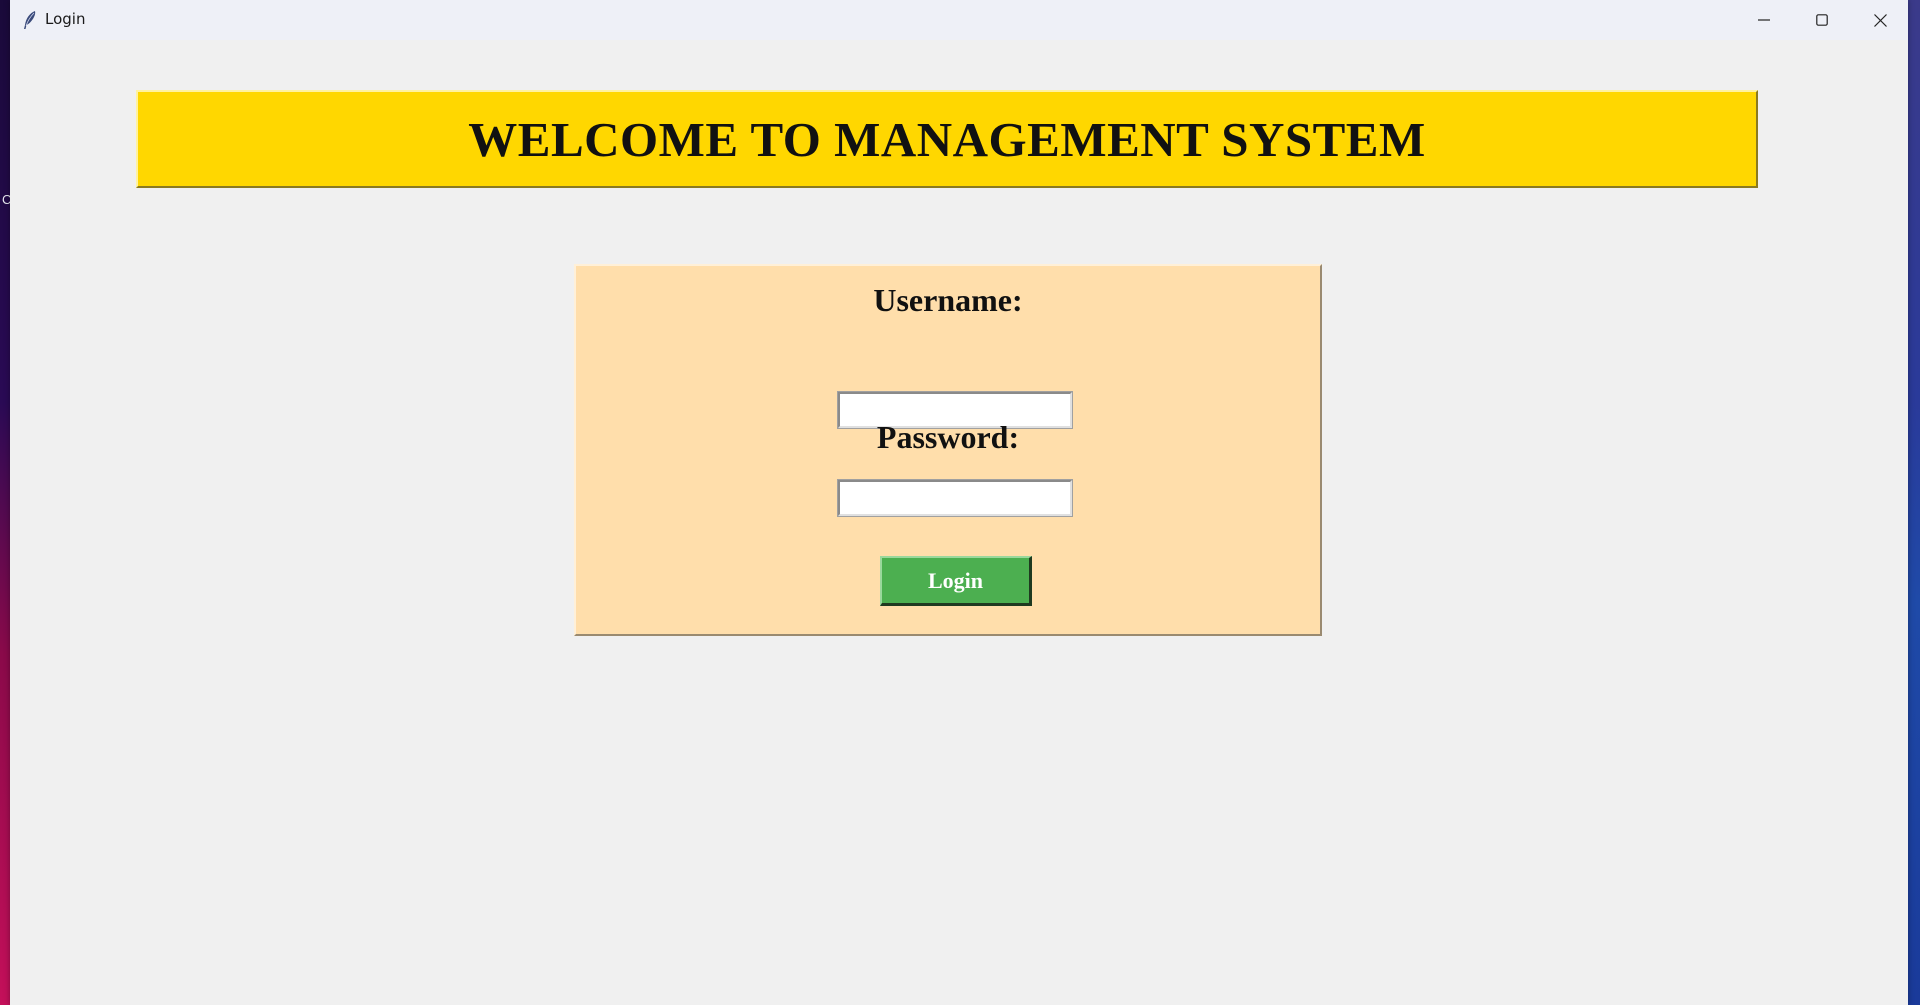 The height and width of the screenshot is (1005, 1920). I want to click on password-field, so click(955, 498).